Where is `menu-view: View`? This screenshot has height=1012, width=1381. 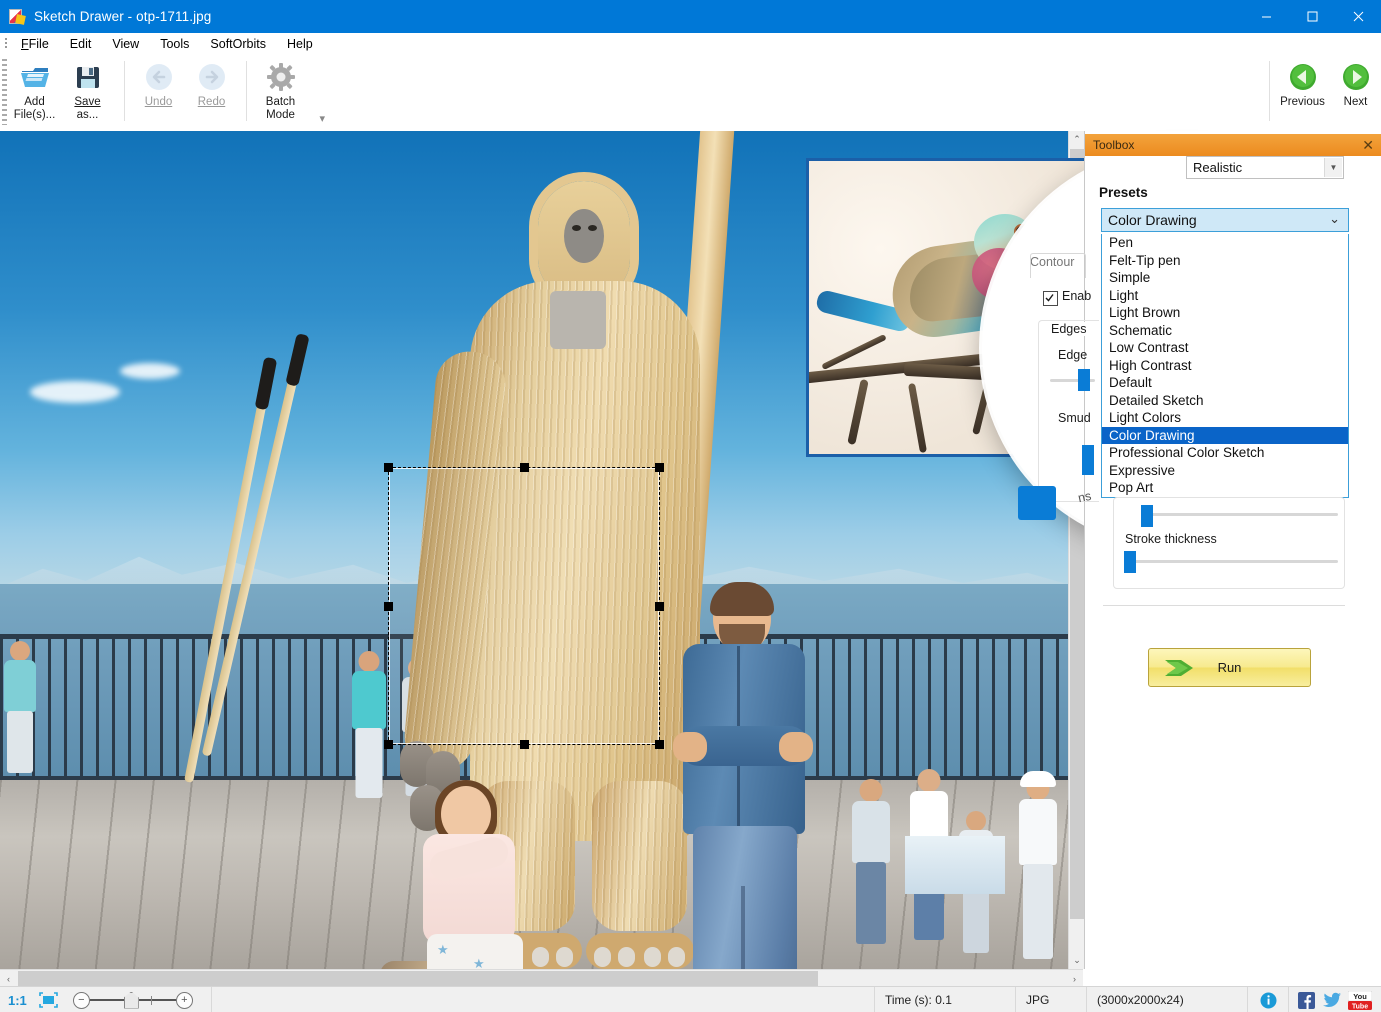 menu-view: View is located at coordinates (126, 44).